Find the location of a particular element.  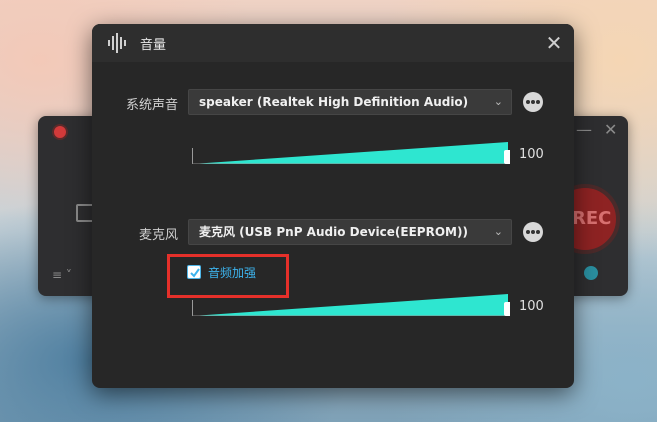

microphone-volume-thumb is located at coordinates (507, 309).